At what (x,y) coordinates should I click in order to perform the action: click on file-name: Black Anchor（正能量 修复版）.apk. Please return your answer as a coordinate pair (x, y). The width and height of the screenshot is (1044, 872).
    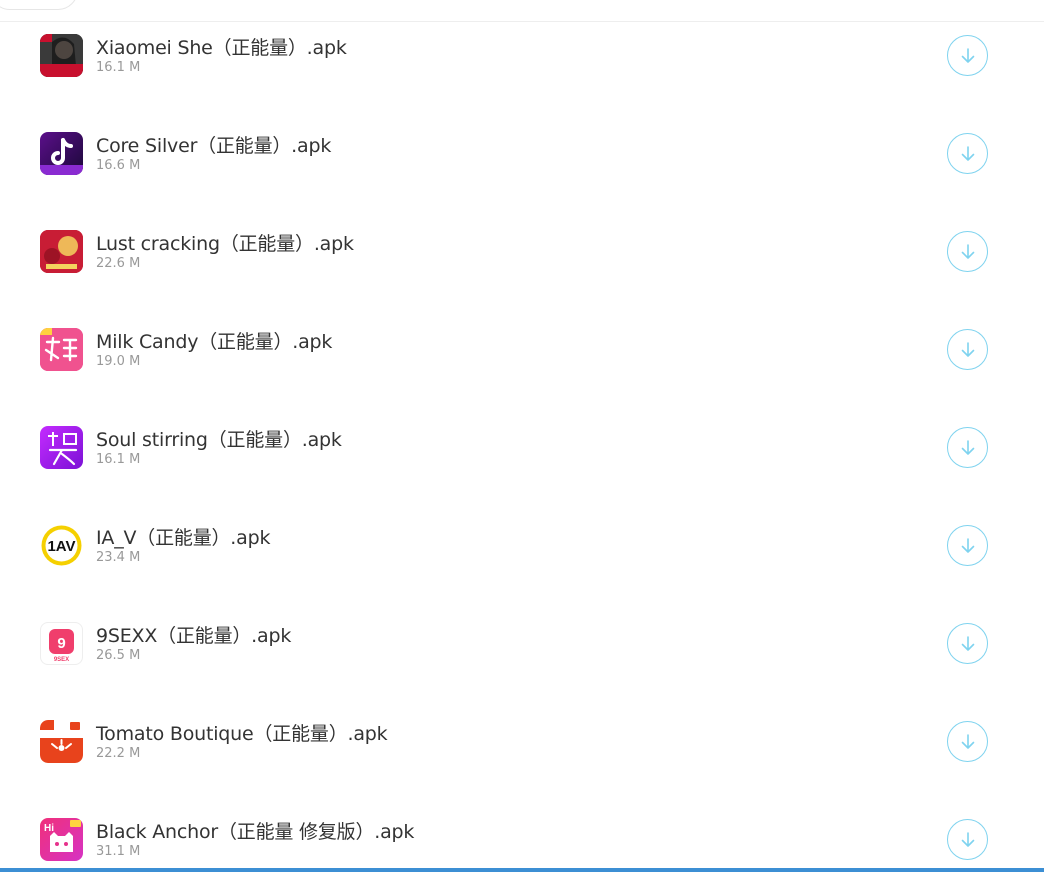
    Looking at the image, I should click on (255, 832).